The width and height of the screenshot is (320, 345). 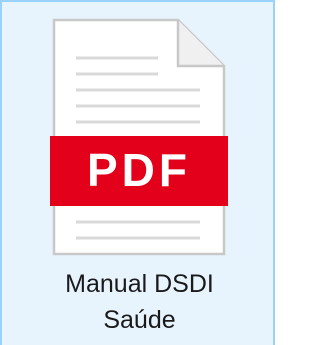 What do you see at coordinates (139, 302) in the screenshot?
I see `file-name-label: Manual DSDI Saúde` at bounding box center [139, 302].